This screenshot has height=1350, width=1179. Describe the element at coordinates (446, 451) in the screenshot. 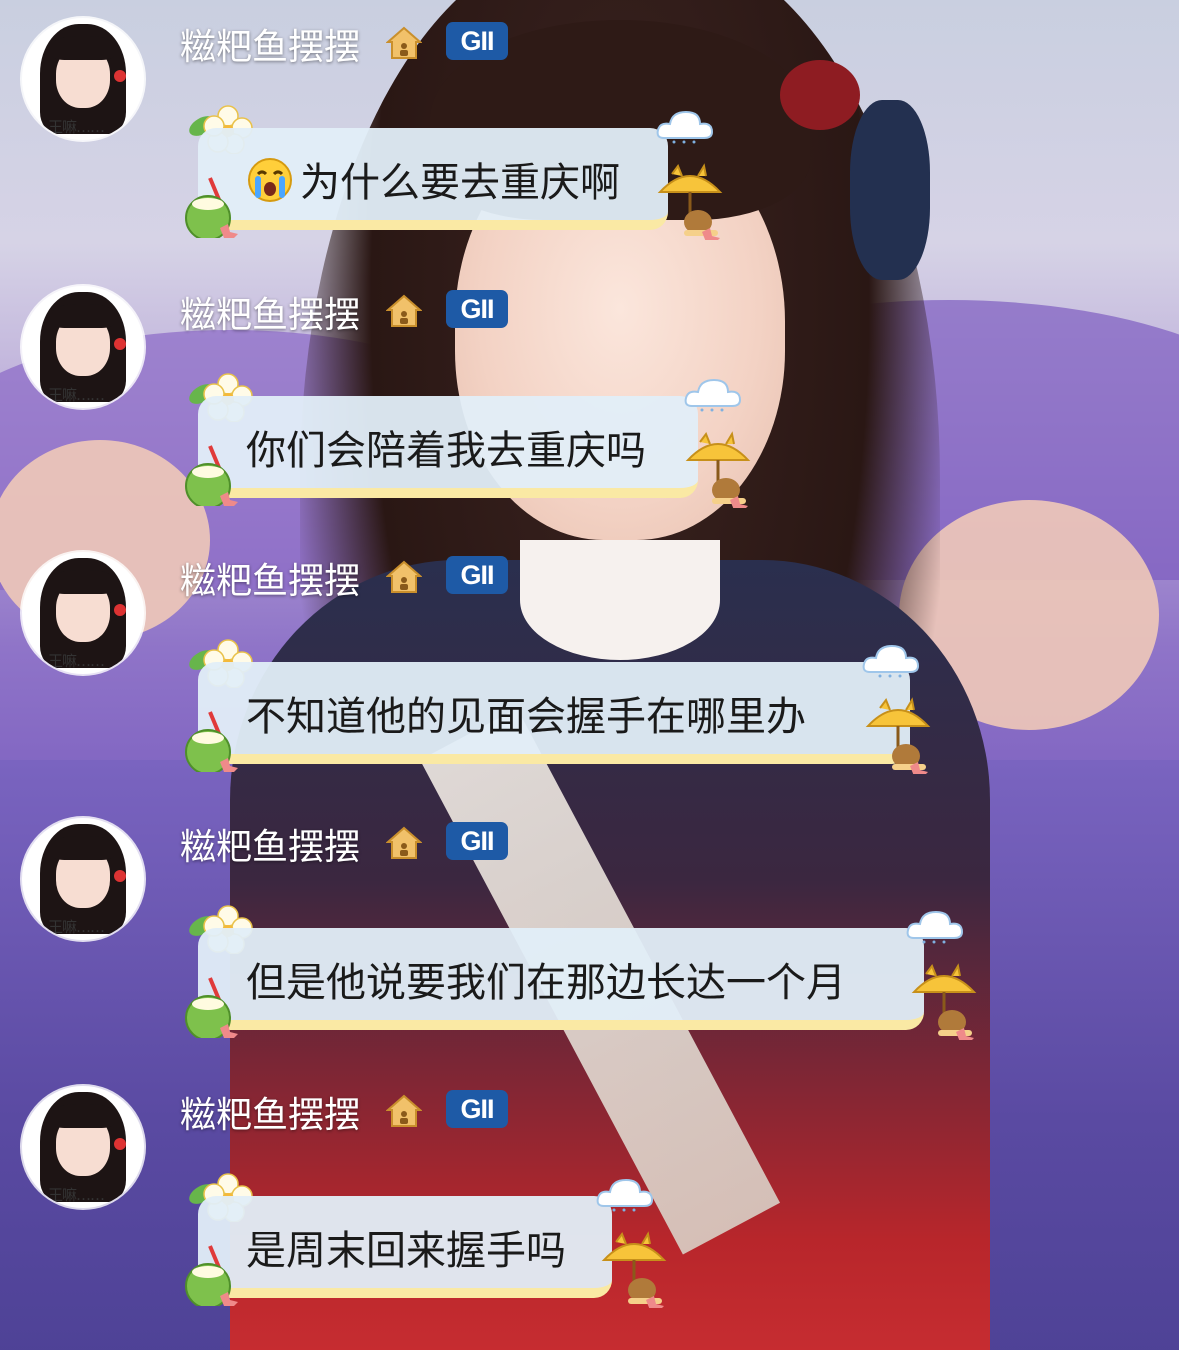

I see `message-text: 你们会陪着我去重庆吗` at that location.